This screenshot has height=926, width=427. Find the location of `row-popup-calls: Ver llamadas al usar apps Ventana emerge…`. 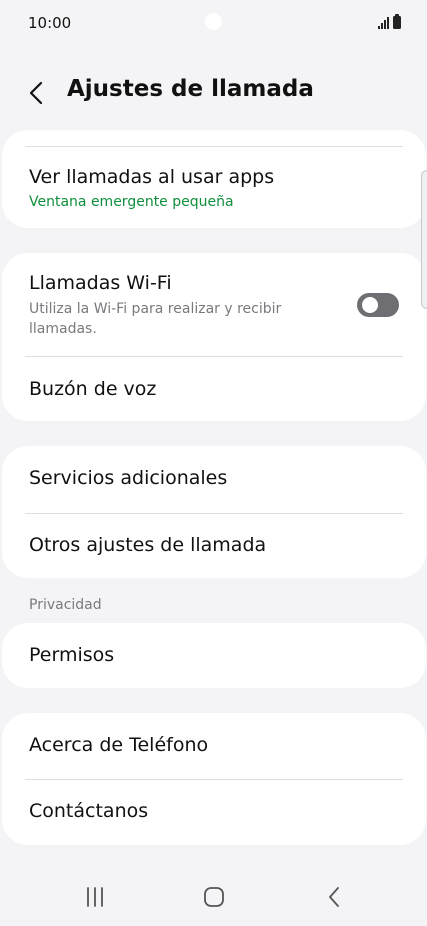

row-popup-calls: Ver llamadas al usar apps Ventana emerge… is located at coordinates (214, 179).